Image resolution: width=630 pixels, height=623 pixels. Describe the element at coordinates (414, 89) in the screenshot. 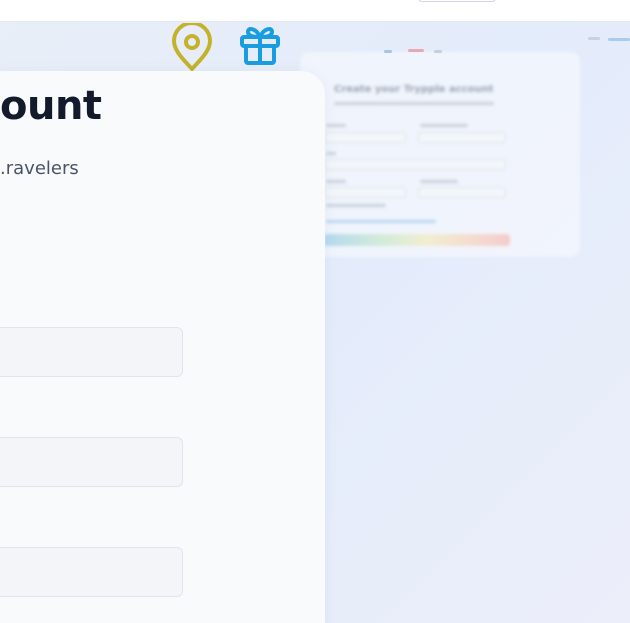

I see `background-preview-title: Create your Trypple account` at that location.